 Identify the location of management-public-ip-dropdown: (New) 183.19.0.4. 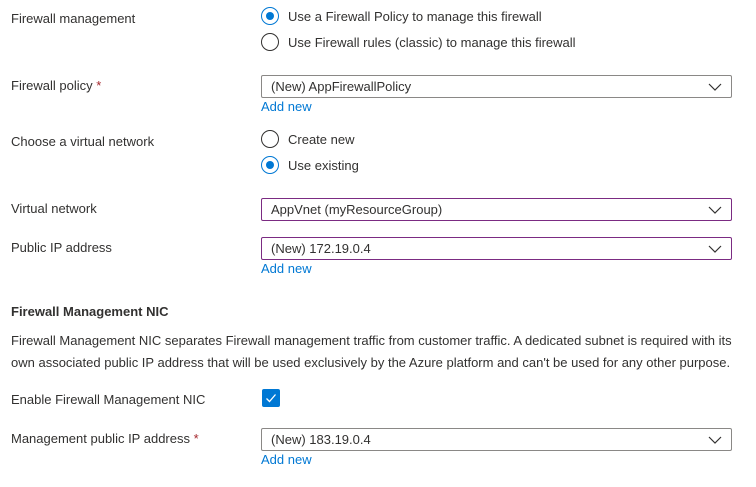
(496, 439).